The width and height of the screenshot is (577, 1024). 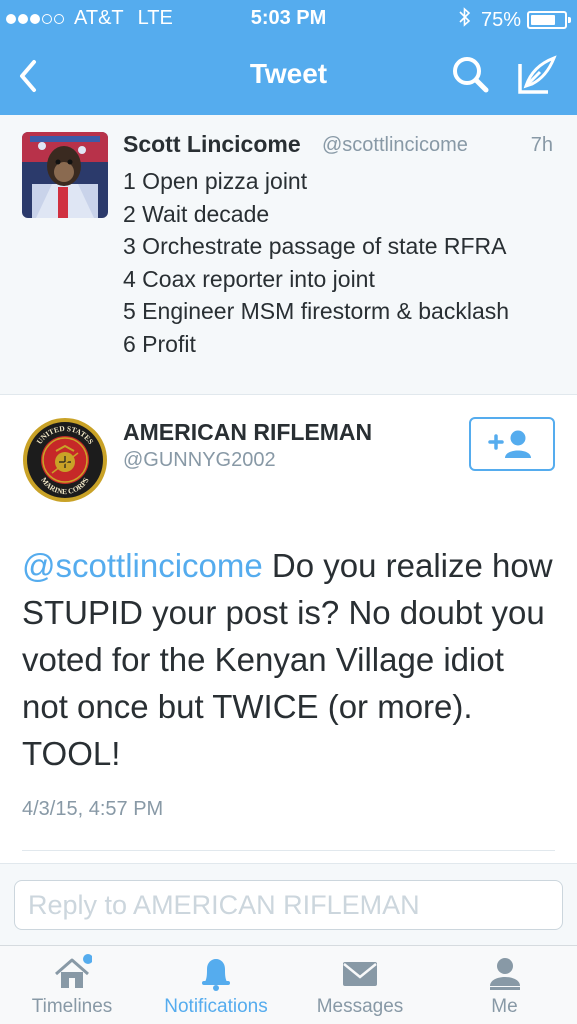 I want to click on tweet-line: 1 Open pizza joint, so click(x=215, y=181).